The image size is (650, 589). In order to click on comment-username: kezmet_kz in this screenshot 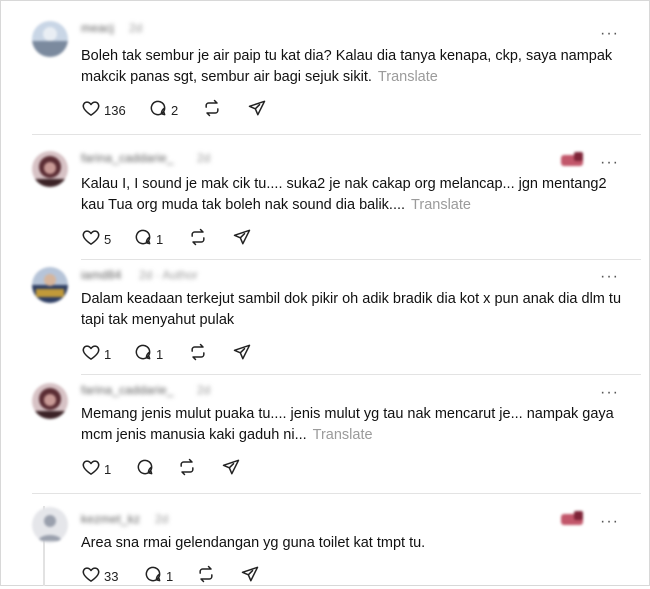, I will do `click(110, 519)`.